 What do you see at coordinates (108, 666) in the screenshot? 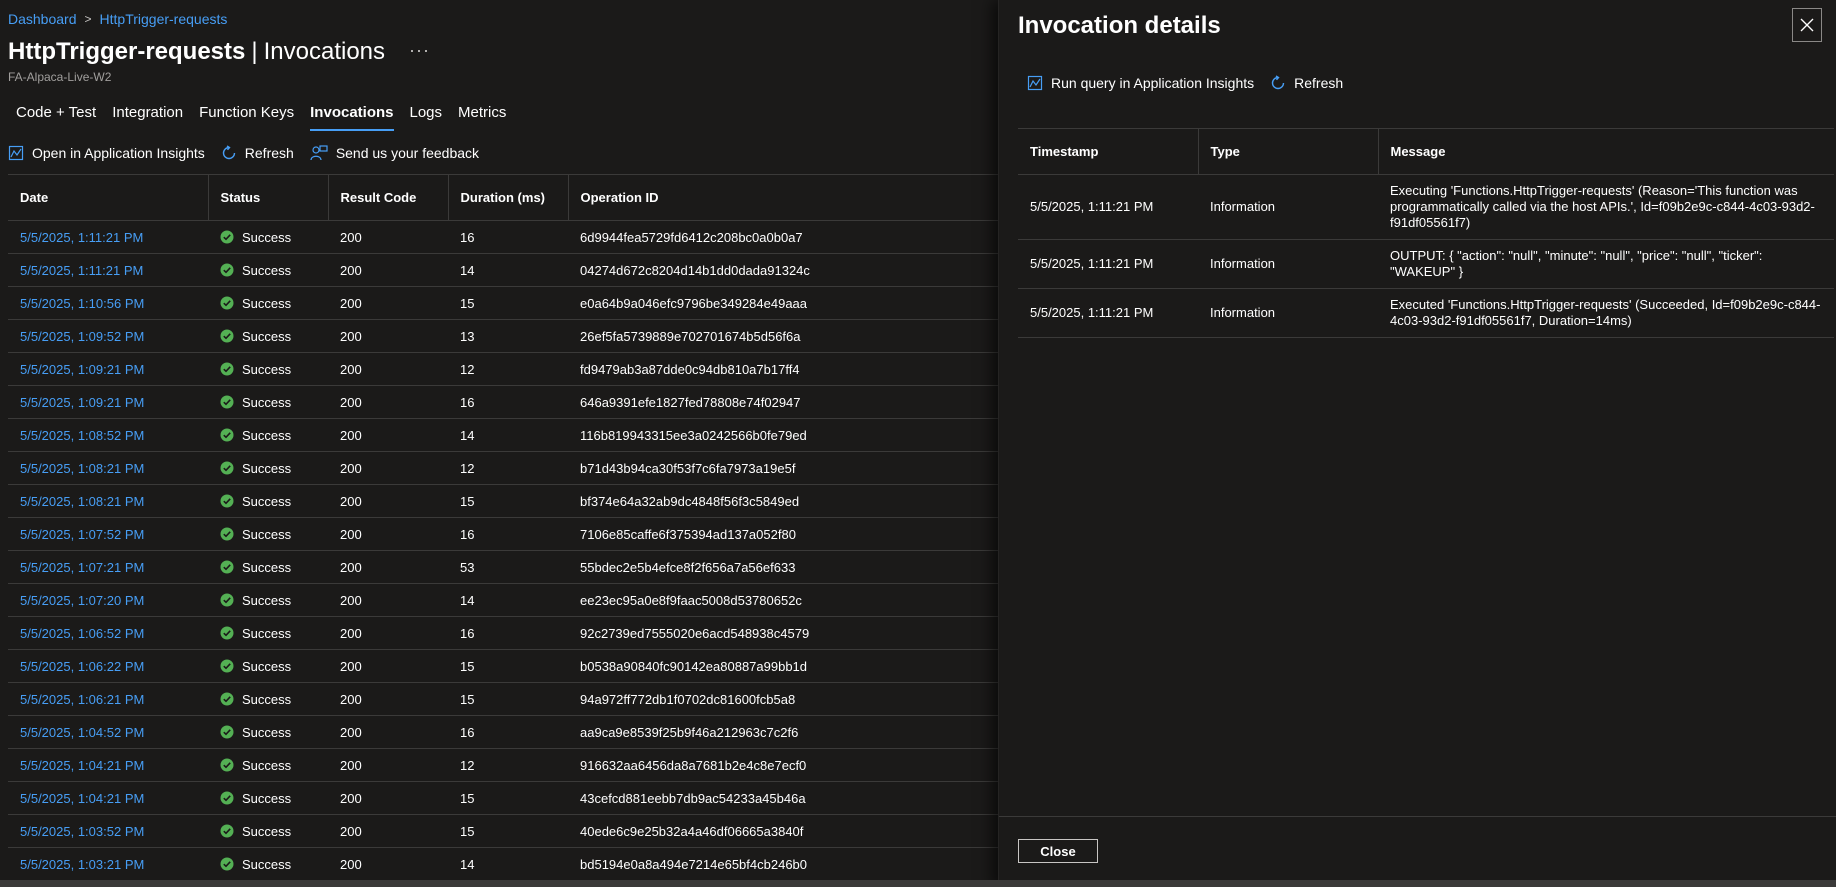
I see `cell-date: 5/5/2025, 1:06:22 PM` at bounding box center [108, 666].